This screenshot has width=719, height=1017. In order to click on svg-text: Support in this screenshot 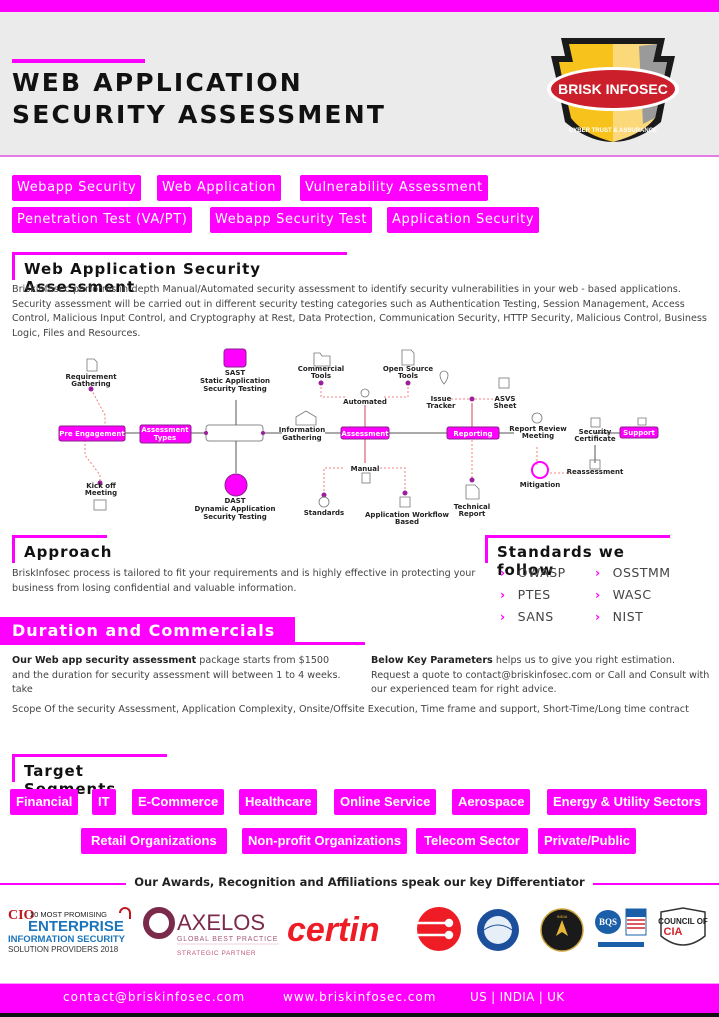, I will do `click(639, 433)`.